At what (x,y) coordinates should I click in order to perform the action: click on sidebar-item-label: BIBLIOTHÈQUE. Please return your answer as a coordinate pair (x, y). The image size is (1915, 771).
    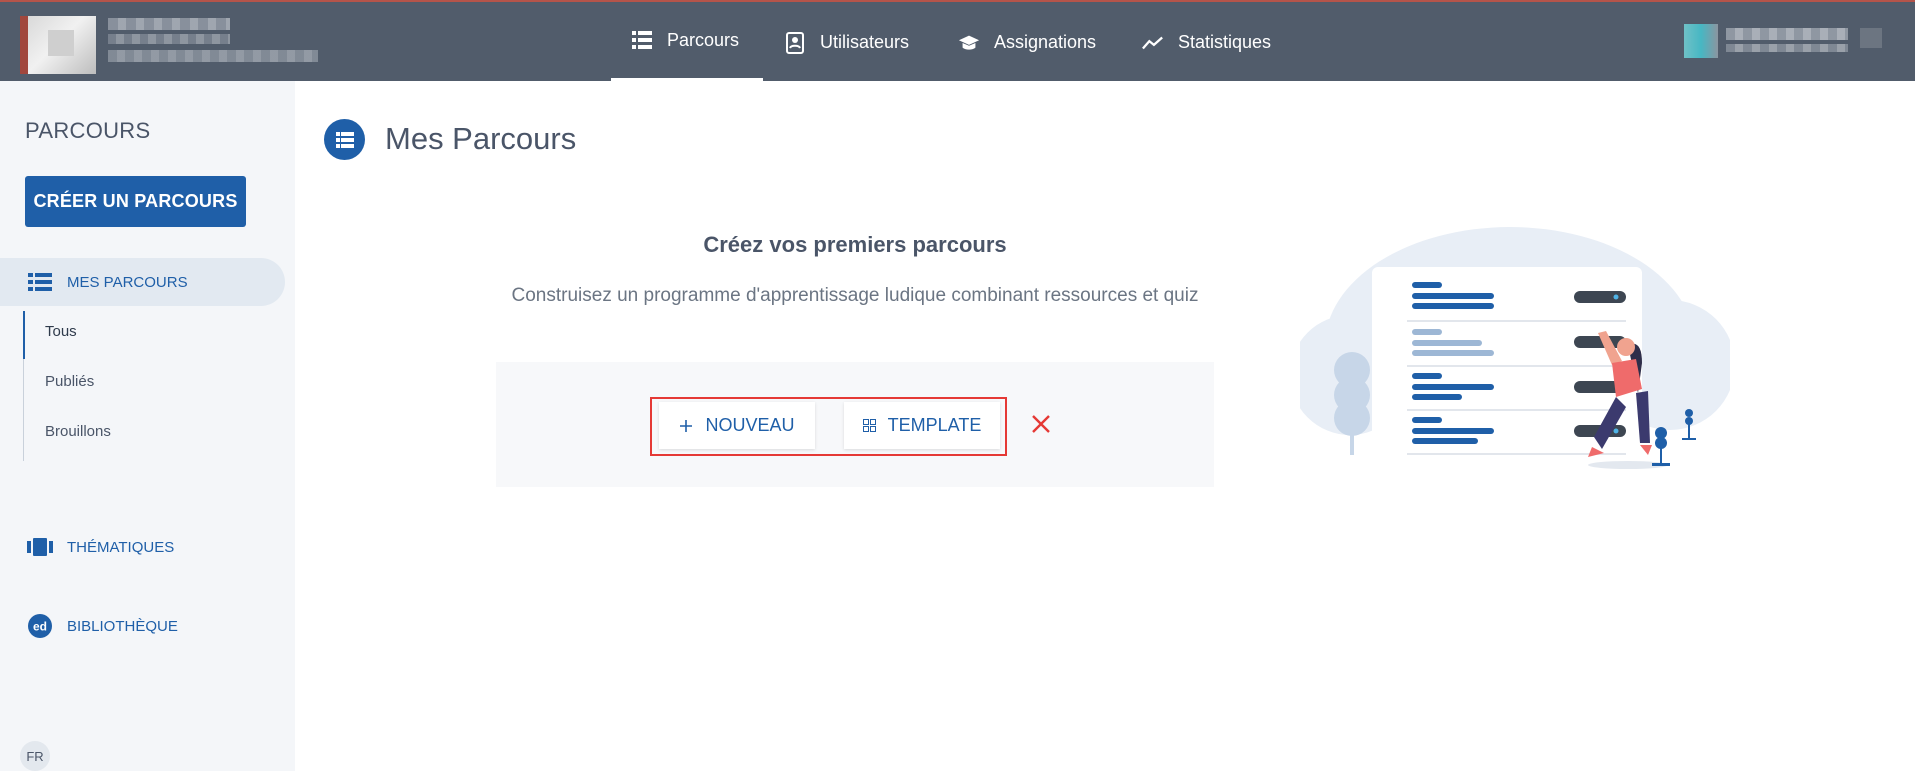
    Looking at the image, I should click on (122, 626).